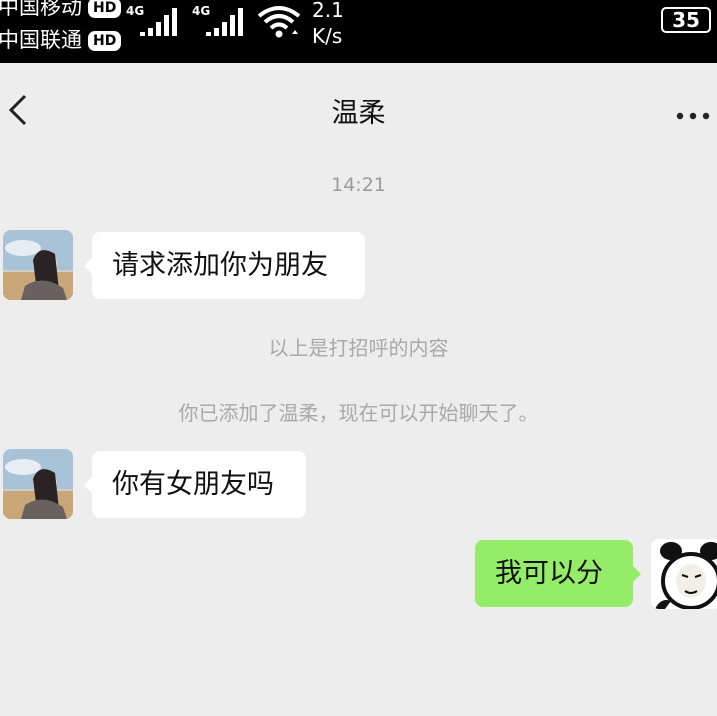  I want to click on carrier-1: 中国移动 HD, so click(61, 9).